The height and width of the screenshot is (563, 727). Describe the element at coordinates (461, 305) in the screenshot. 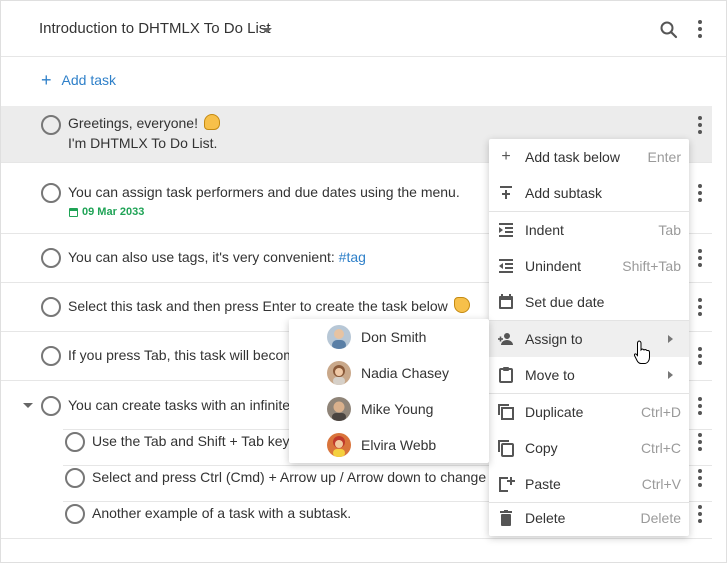

I see `pointing-down-icon` at that location.